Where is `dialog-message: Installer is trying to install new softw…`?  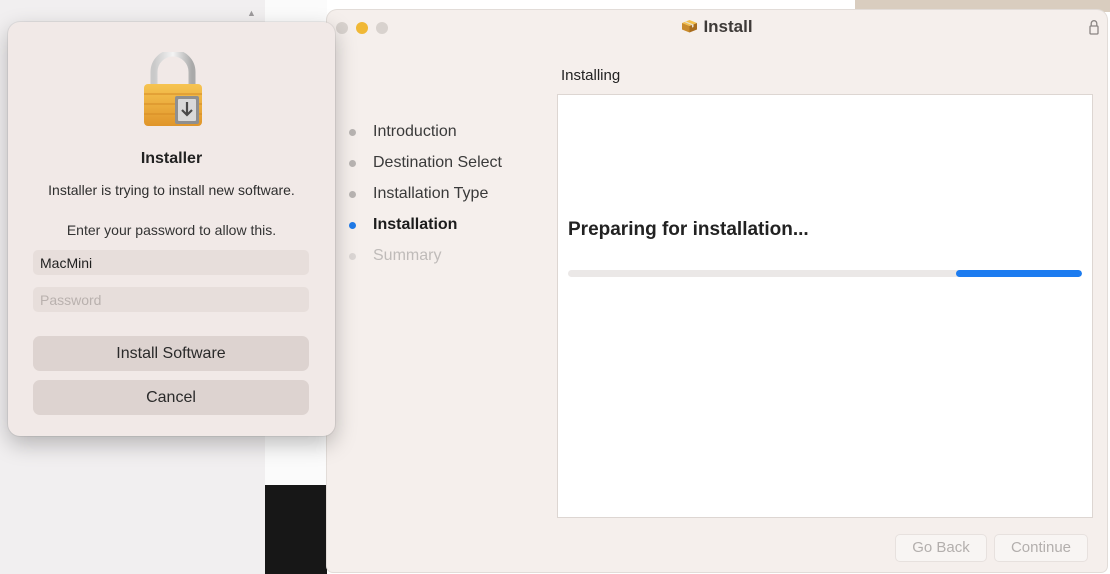
dialog-message: Installer is trying to install new softw… is located at coordinates (171, 190).